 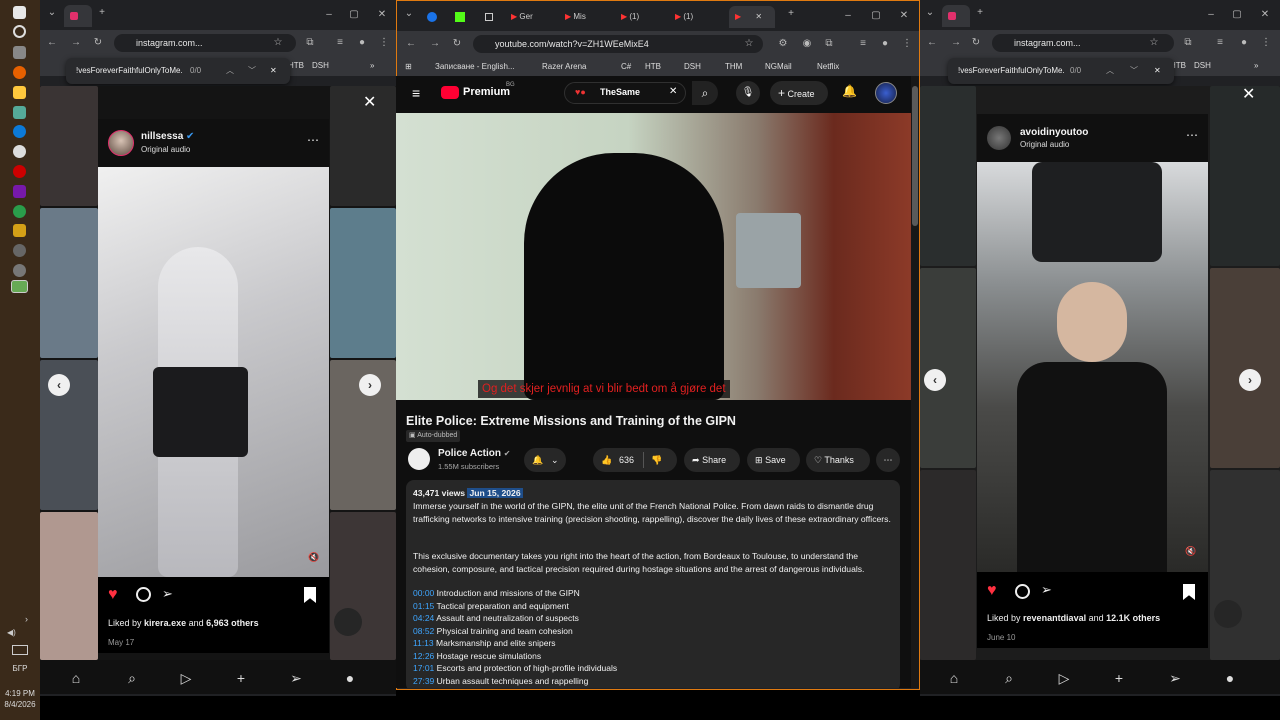 What do you see at coordinates (19, 230) in the screenshot?
I see `notes-icon` at bounding box center [19, 230].